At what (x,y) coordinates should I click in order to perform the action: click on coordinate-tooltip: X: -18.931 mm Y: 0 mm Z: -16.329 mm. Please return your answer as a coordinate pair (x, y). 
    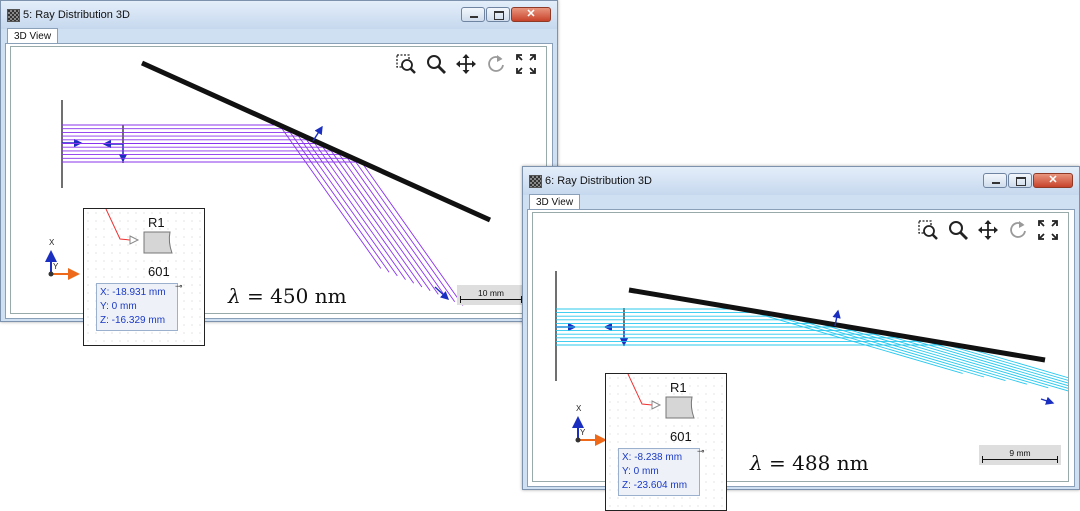
    Looking at the image, I should click on (137, 307).